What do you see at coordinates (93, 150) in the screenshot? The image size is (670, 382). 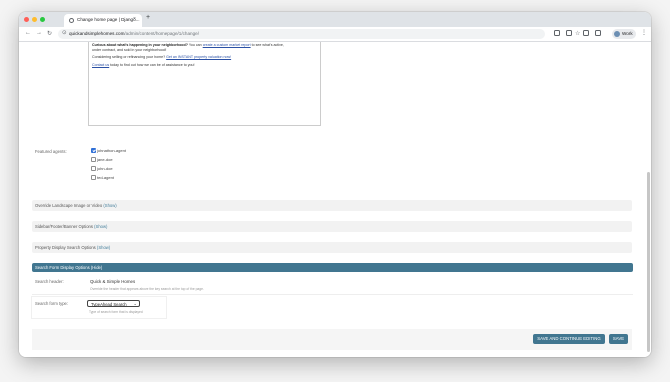 I see `checkbox-checked` at bounding box center [93, 150].